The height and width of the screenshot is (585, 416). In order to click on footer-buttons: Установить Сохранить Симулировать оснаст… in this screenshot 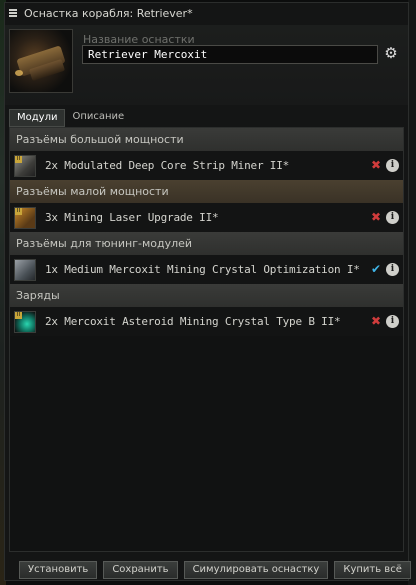, I will do `click(215, 570)`.